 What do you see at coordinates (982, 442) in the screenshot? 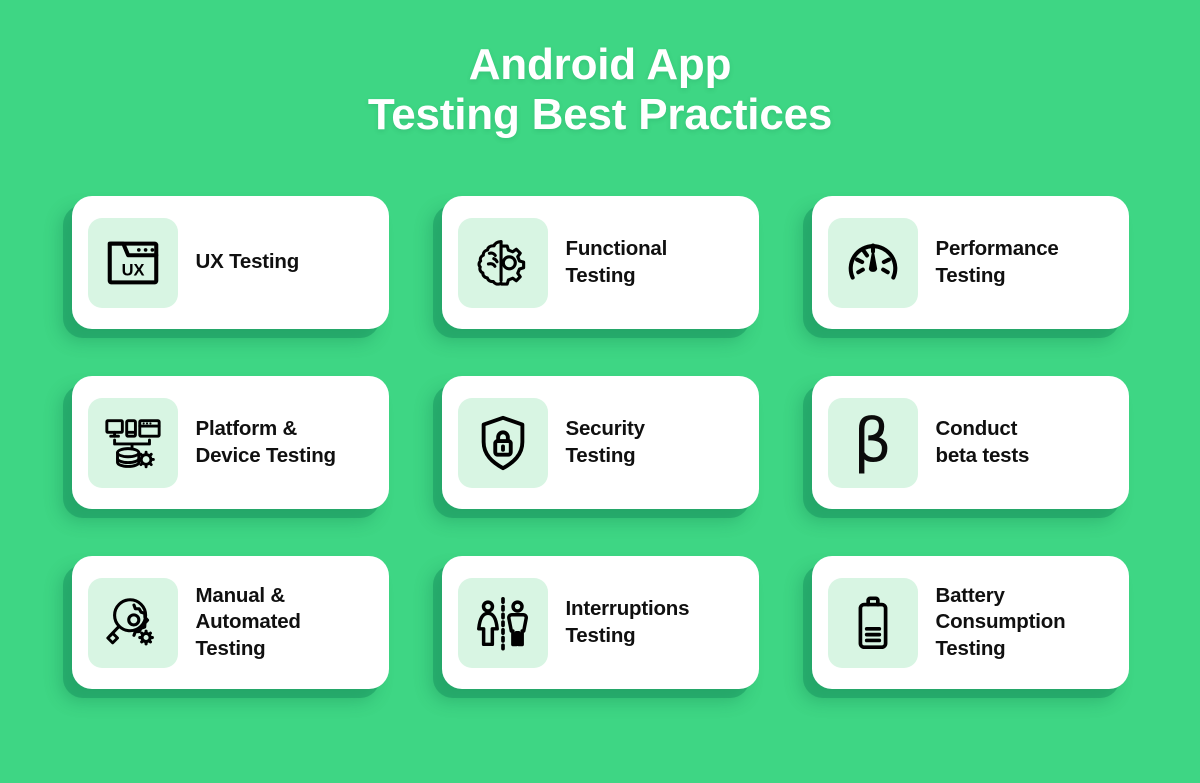
I see `card-label: Conduct beta tests` at bounding box center [982, 442].